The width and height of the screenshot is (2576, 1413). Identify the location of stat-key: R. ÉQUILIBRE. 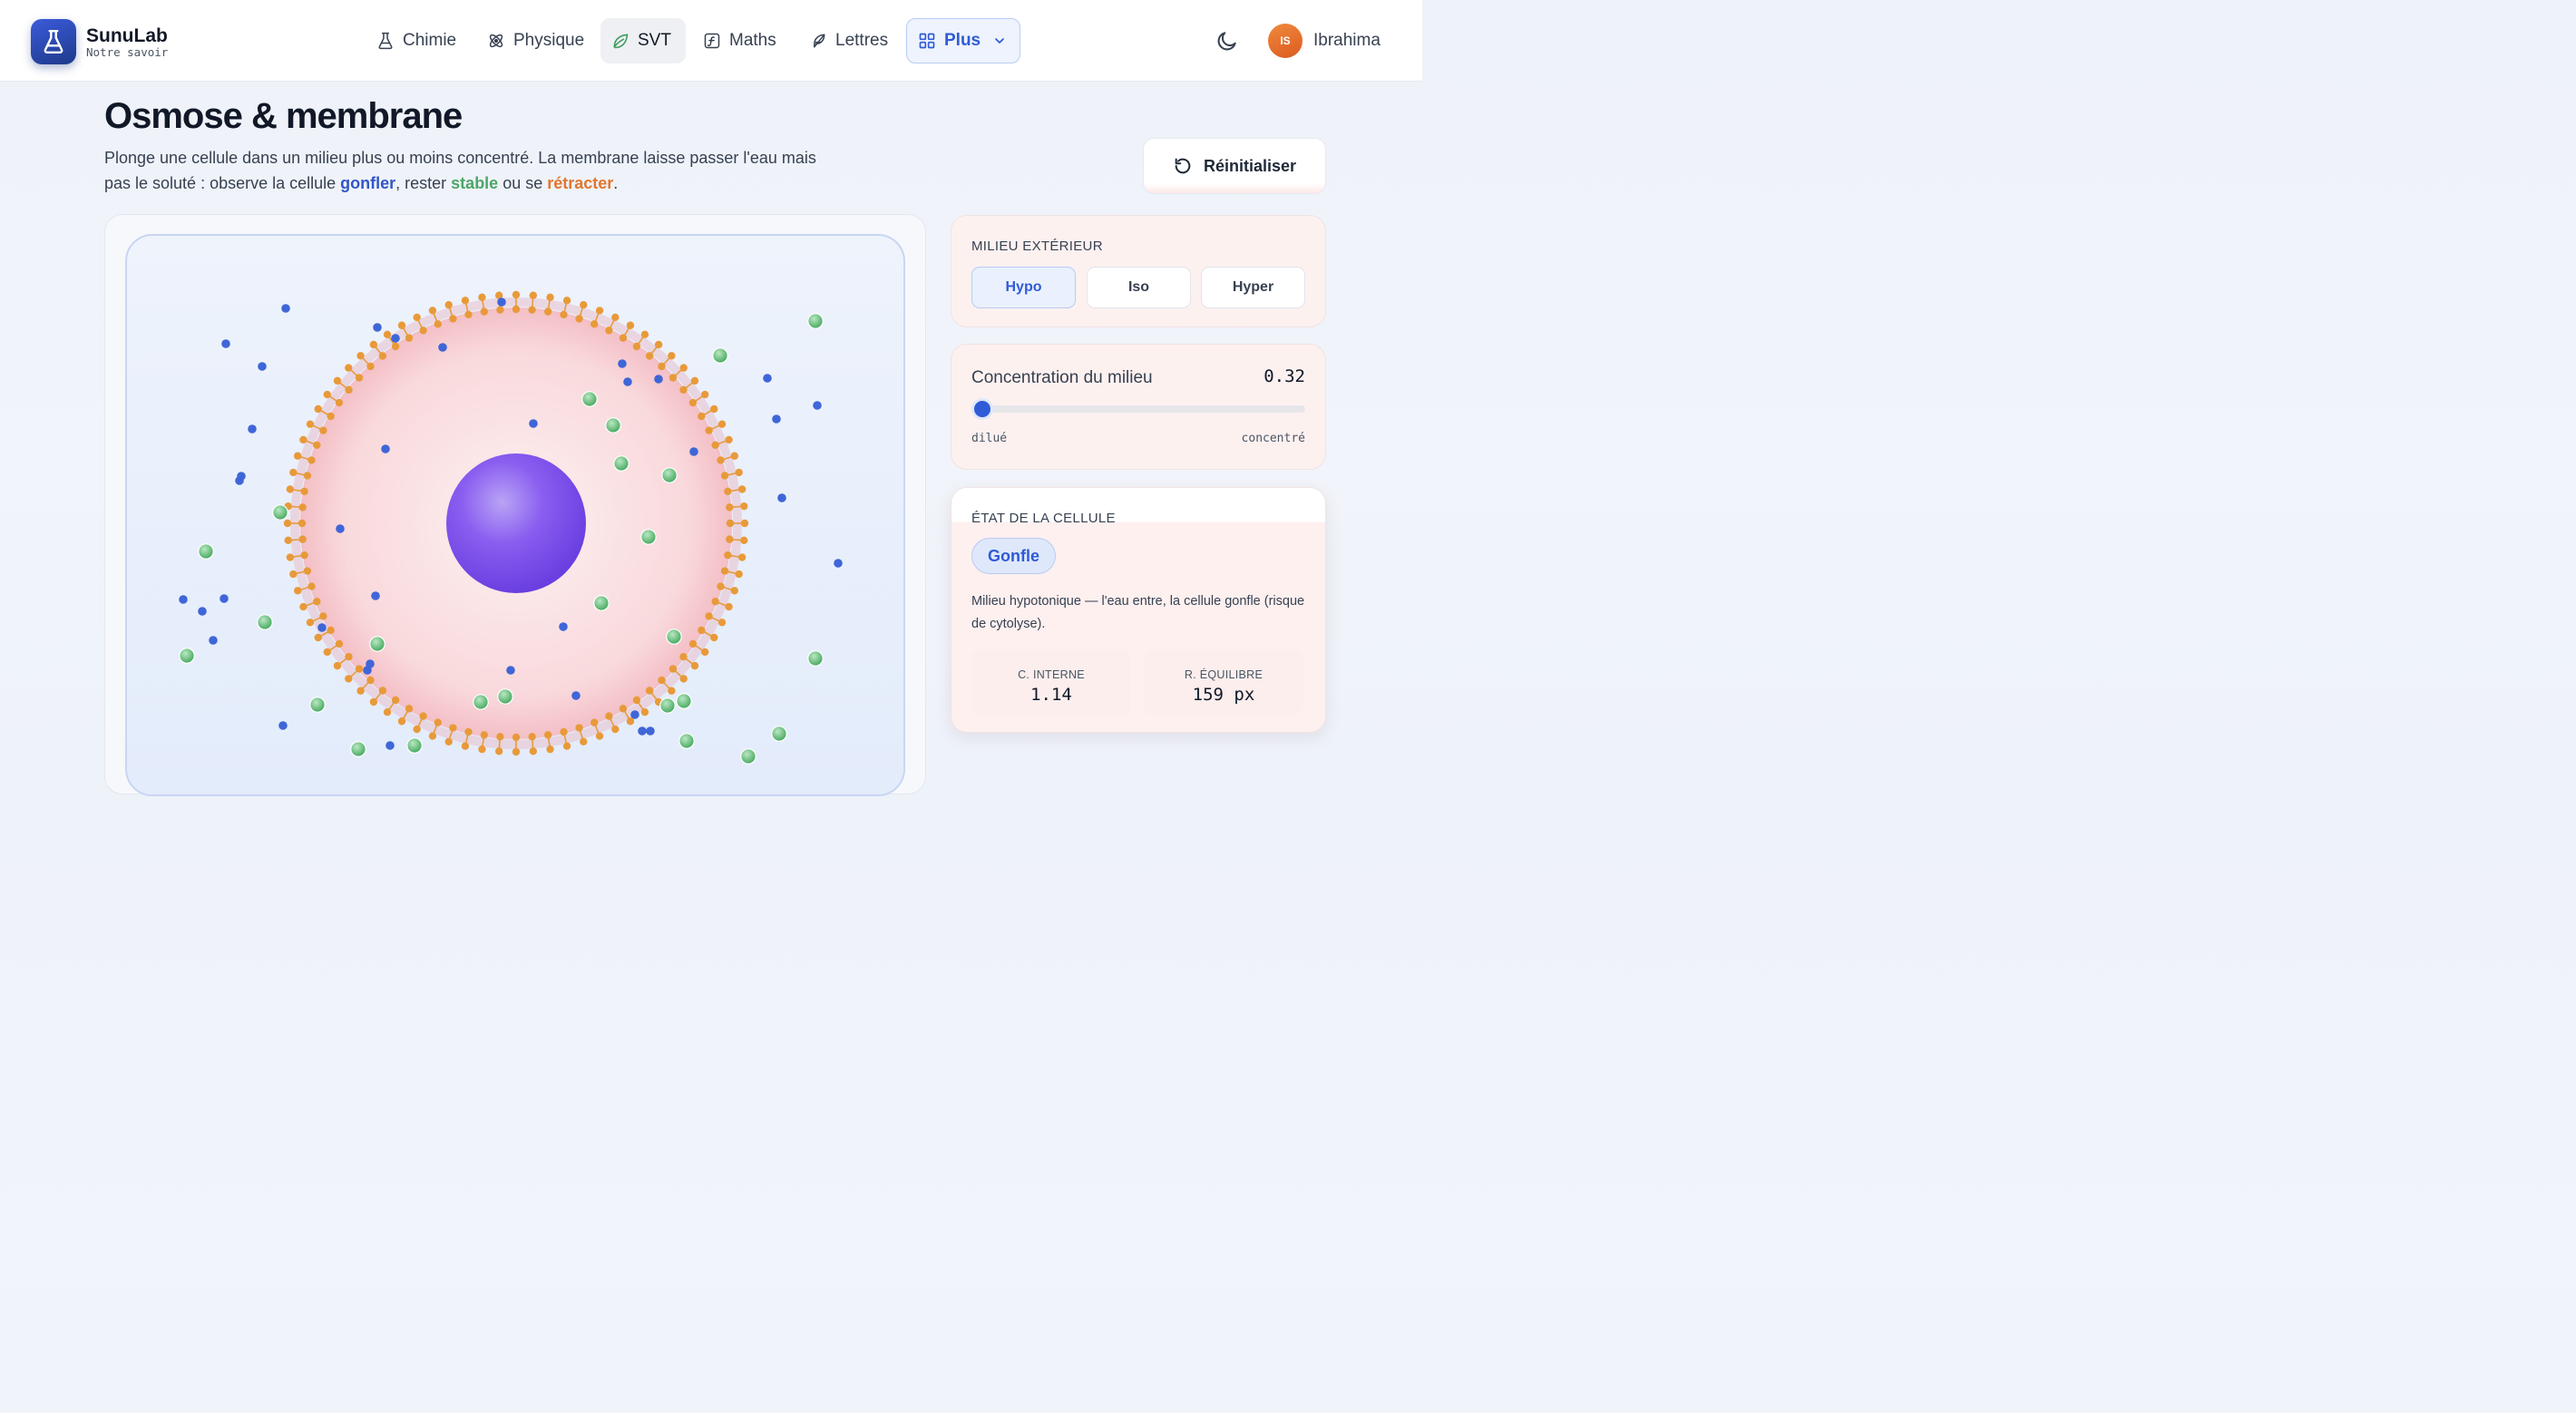
(1224, 674).